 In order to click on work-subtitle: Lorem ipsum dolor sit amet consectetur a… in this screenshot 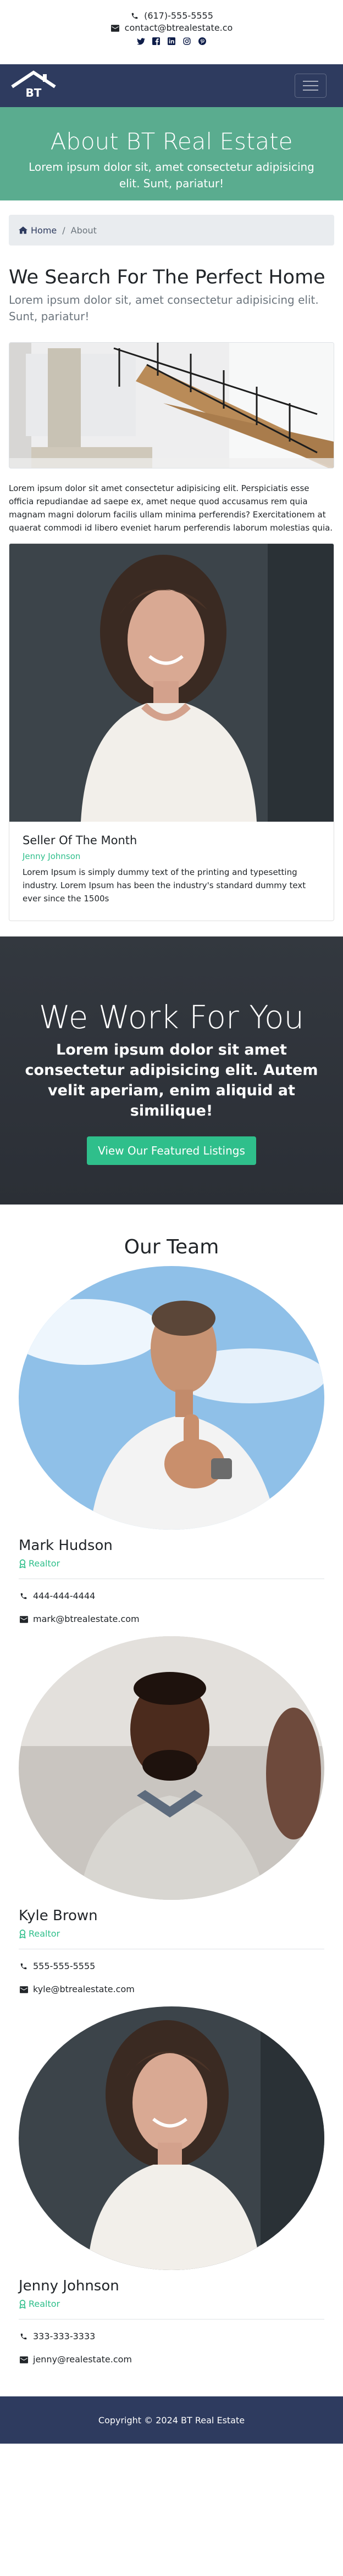, I will do `click(171, 1080)`.